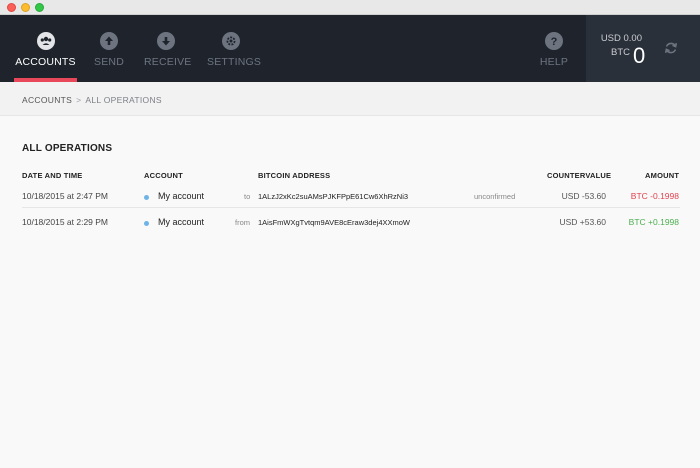 This screenshot has height=468, width=700. I want to click on operation-address: 1ALzJ2xKc2suAMsPJKFPpE61Cw6XhRzNi3, so click(333, 196).